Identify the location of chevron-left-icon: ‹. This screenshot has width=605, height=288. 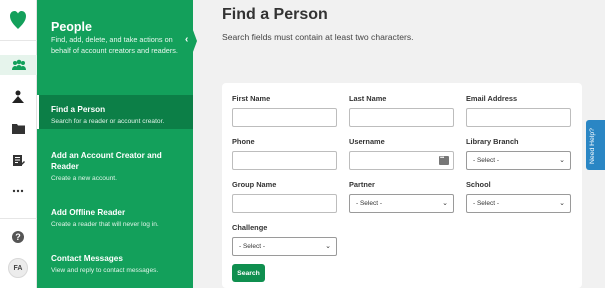
(187, 39).